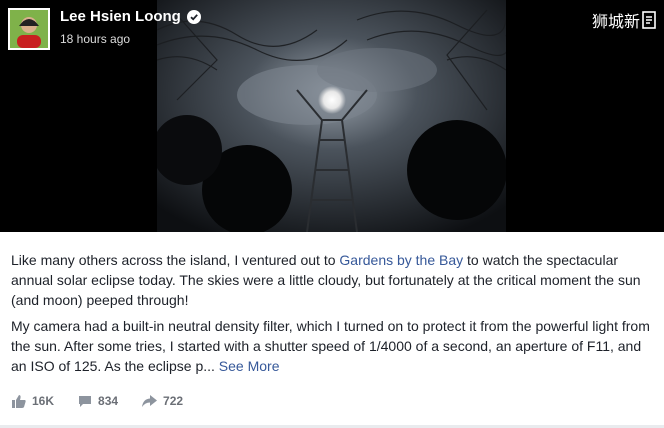  What do you see at coordinates (162, 401) in the screenshot?
I see `share-action: 722` at bounding box center [162, 401].